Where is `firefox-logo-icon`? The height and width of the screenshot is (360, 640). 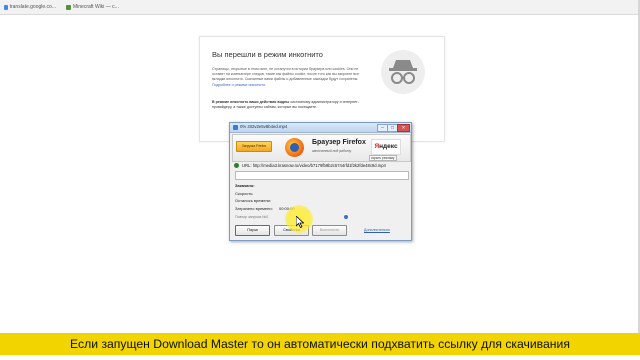
firefox-logo-icon is located at coordinates (294, 147).